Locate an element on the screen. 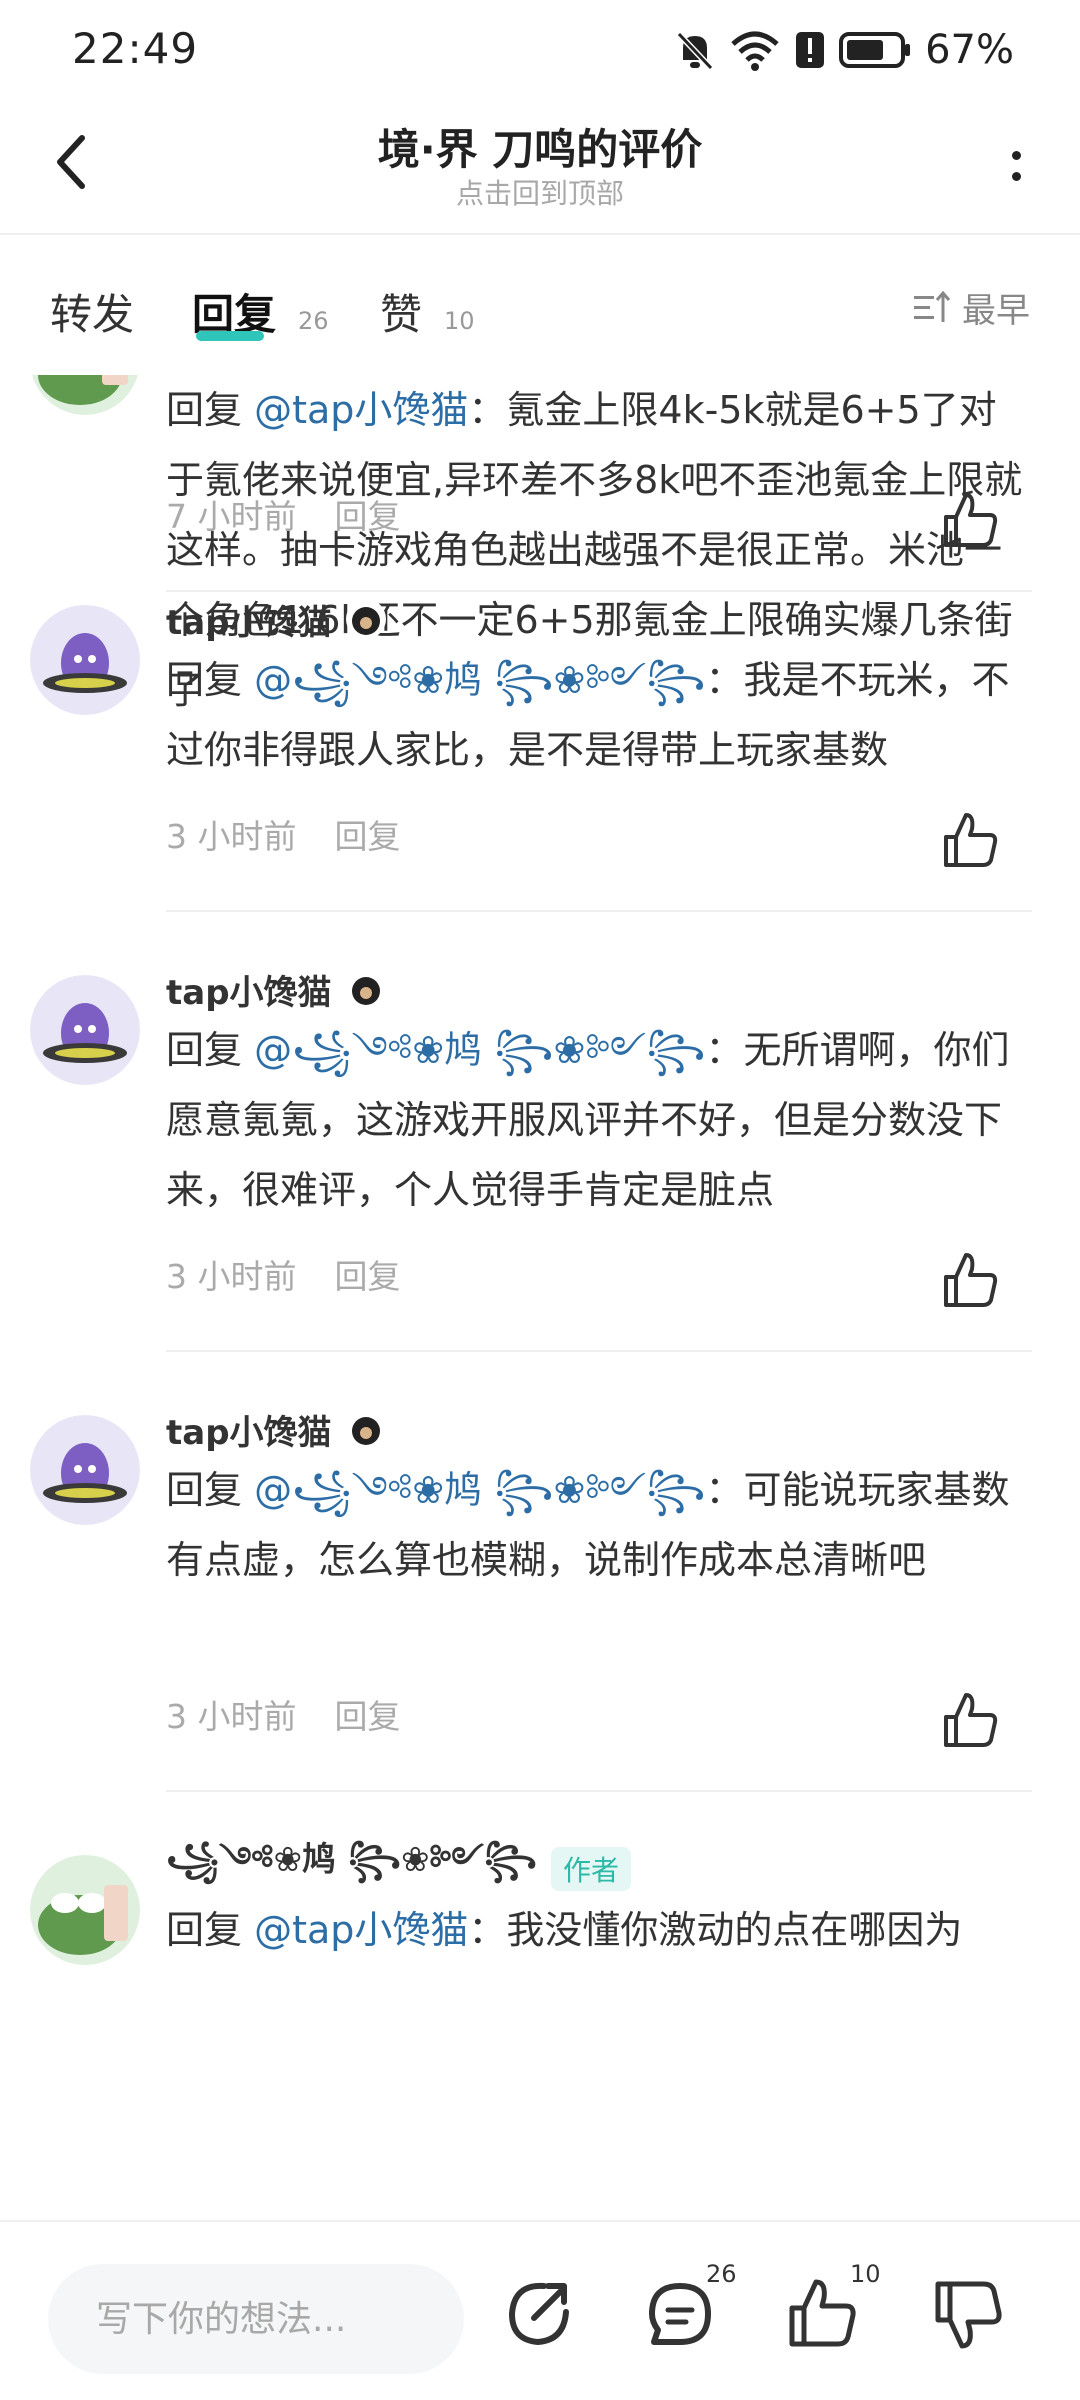 The image size is (1080, 2400). mute-bell-icon is located at coordinates (695, 51).